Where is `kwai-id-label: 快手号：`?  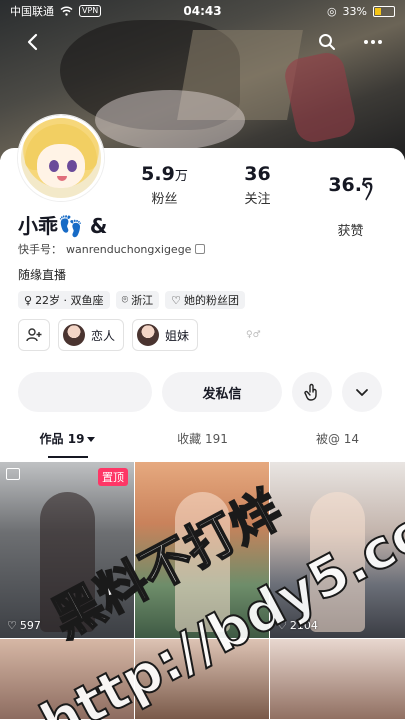 kwai-id-label: 快手号： is located at coordinates (40, 249).